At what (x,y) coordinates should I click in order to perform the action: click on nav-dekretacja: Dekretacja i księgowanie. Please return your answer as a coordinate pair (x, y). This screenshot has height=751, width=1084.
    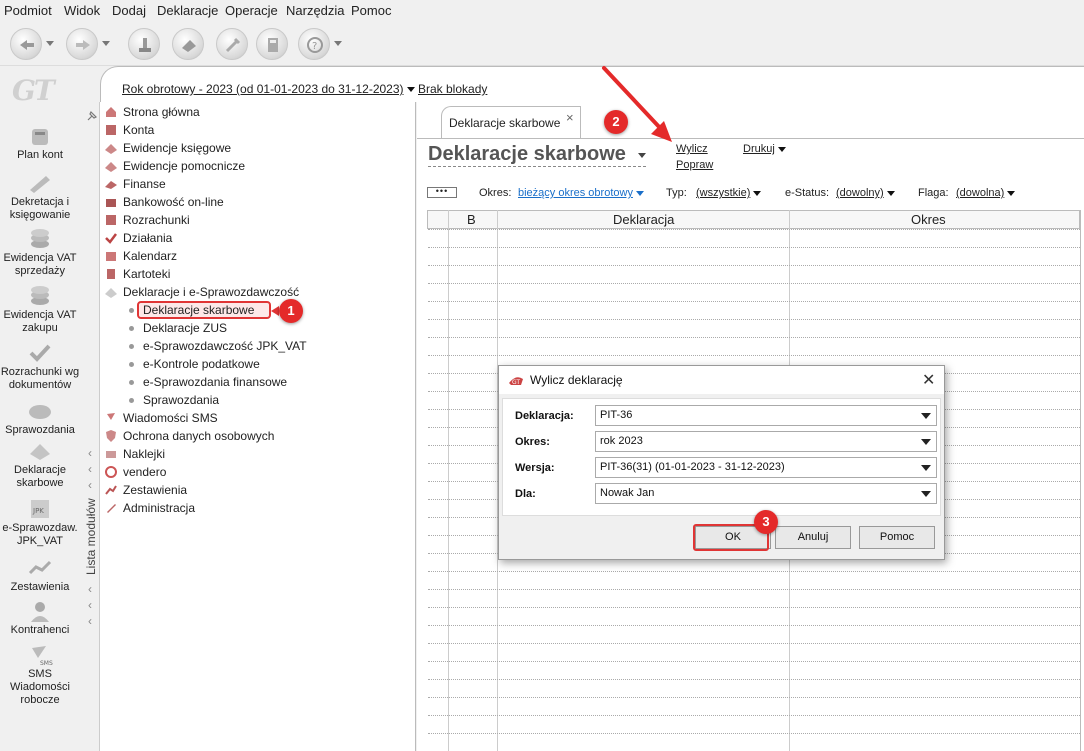
    Looking at the image, I should click on (40, 197).